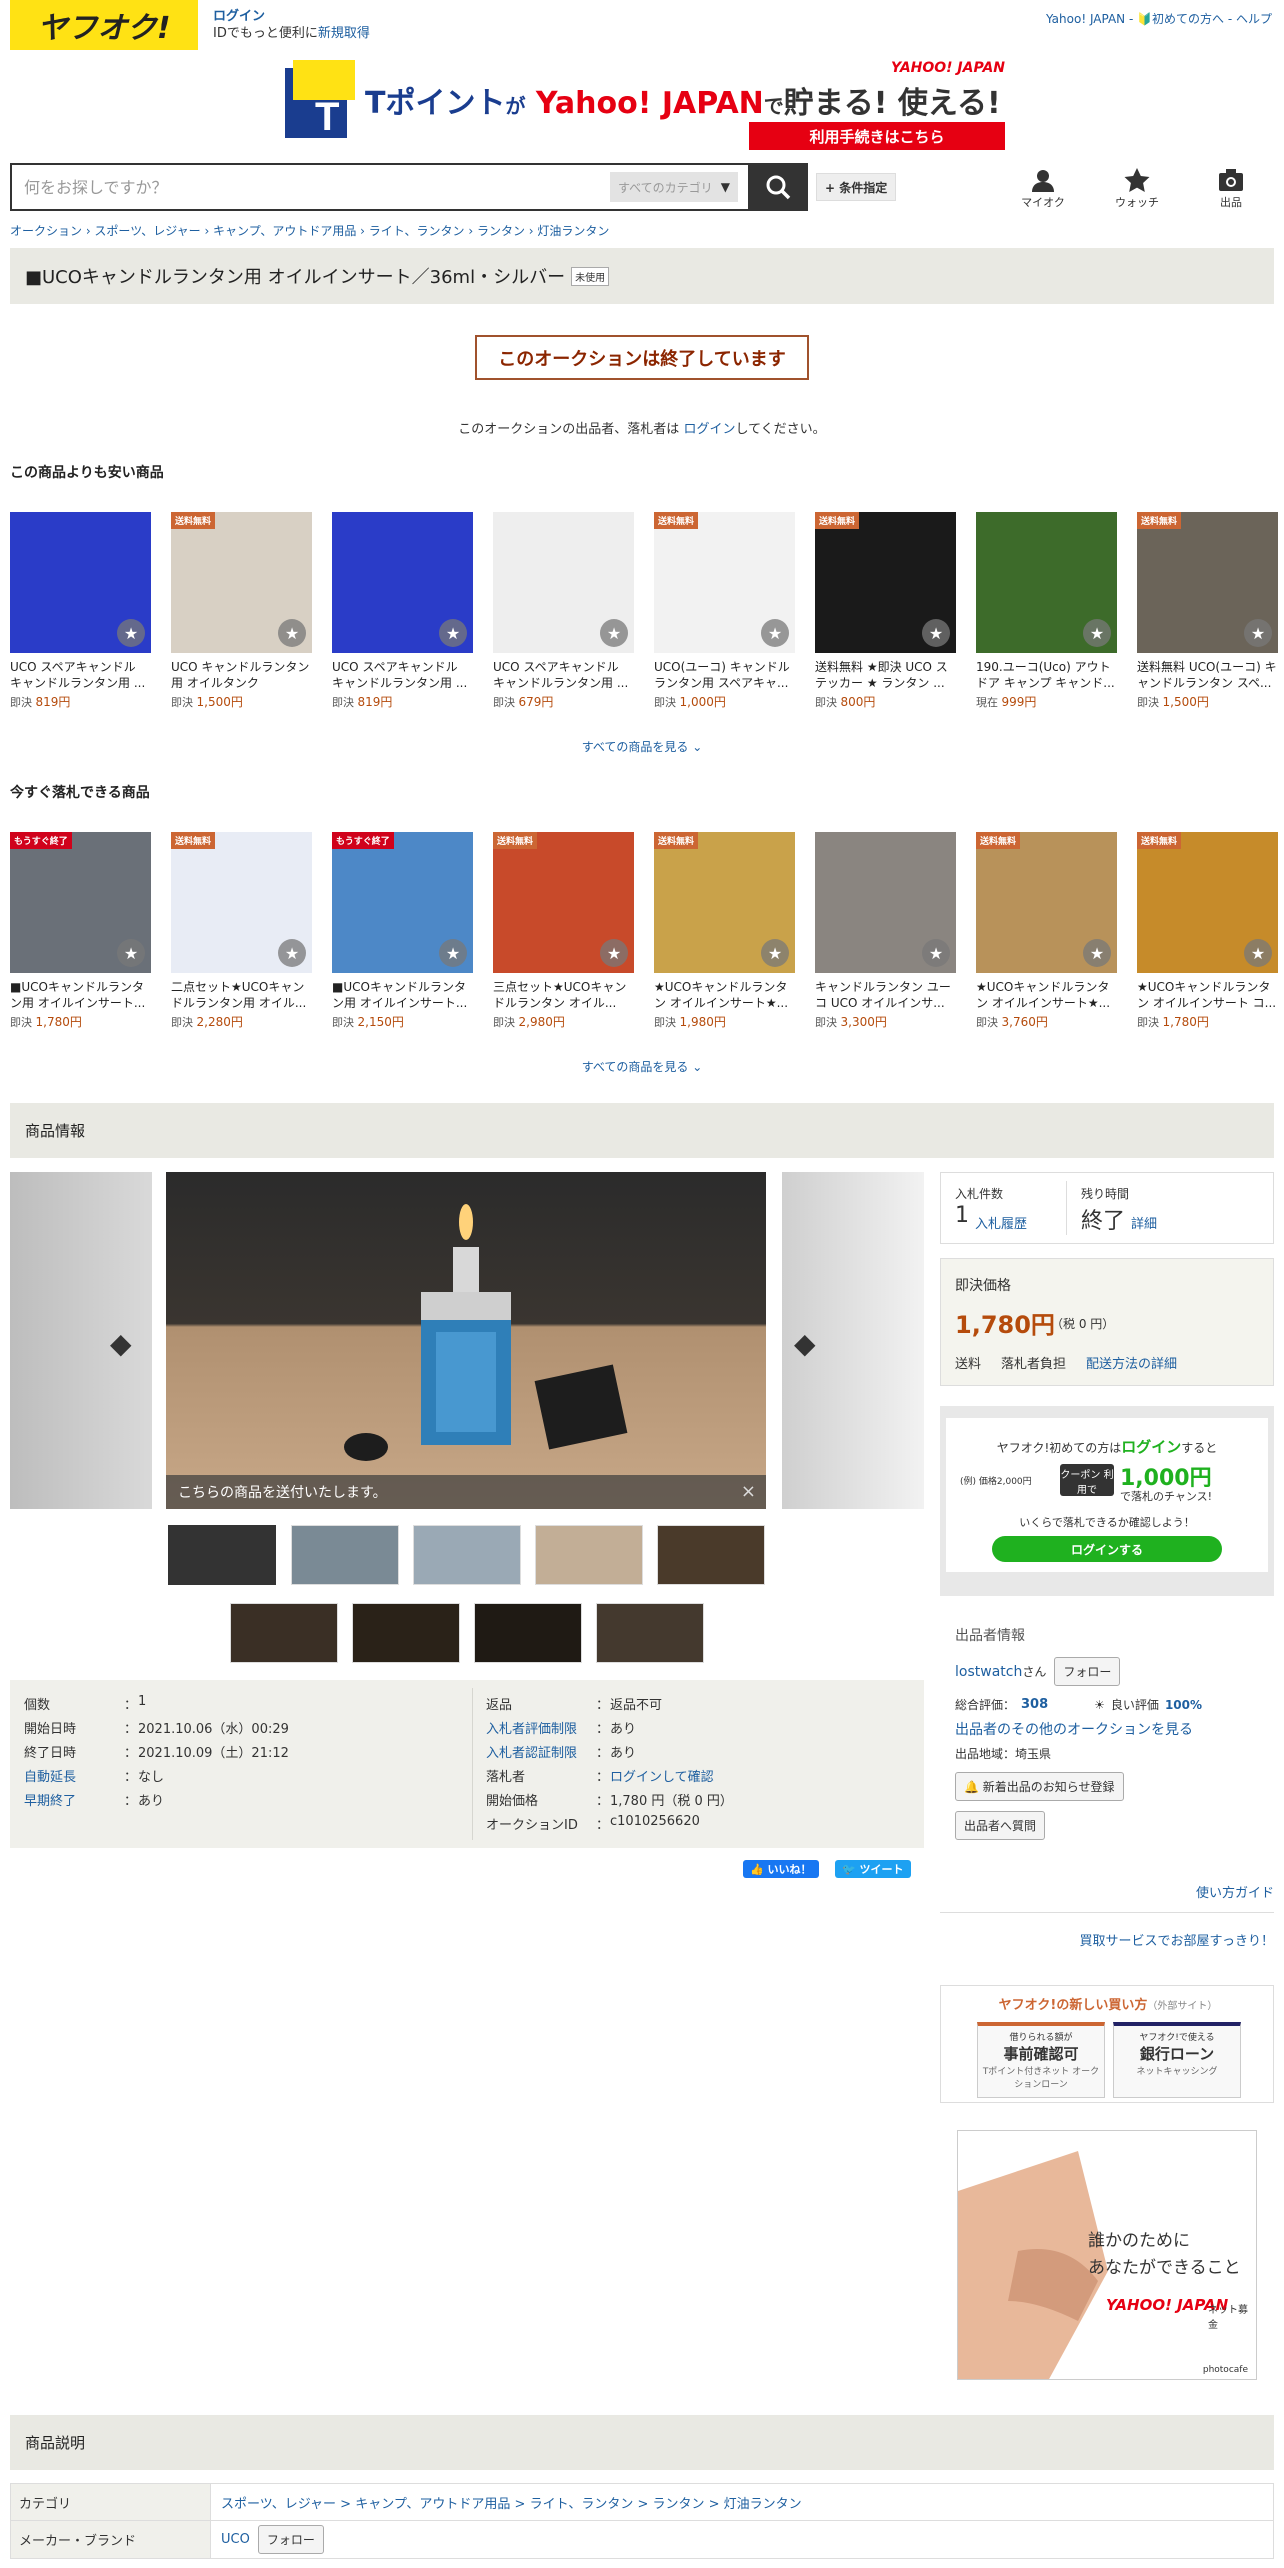 This screenshot has width=1284, height=2568. I want to click on bid-history-link: 入札履歴, so click(1001, 1222).